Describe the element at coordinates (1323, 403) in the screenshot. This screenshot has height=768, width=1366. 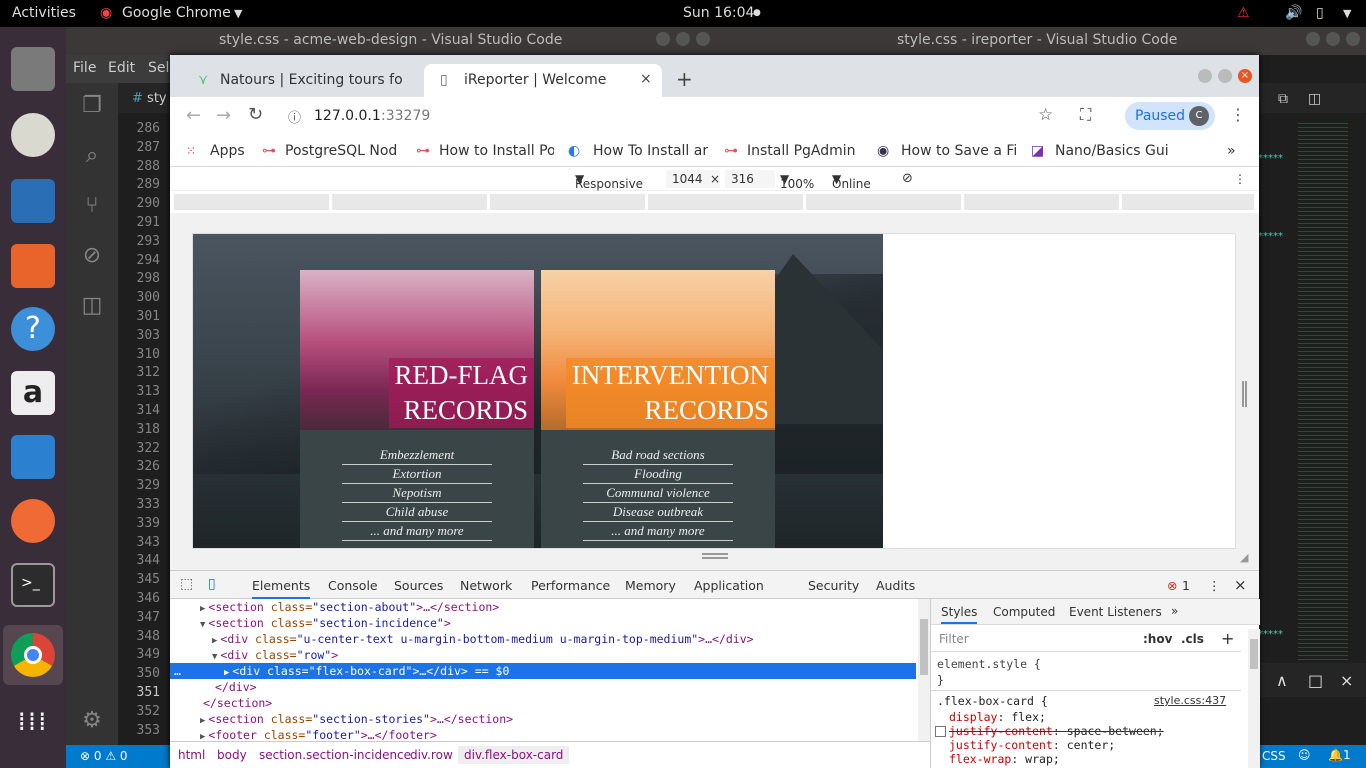
I see `minimap` at that location.